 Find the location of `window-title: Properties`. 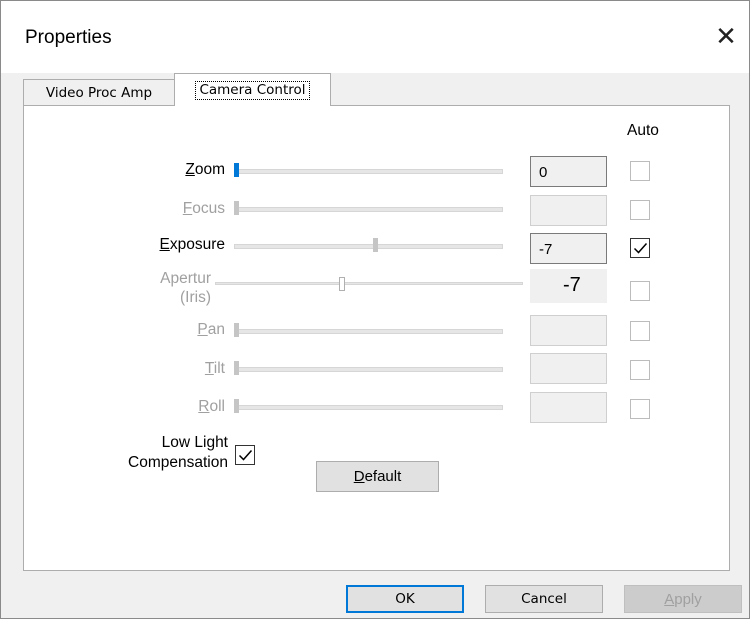

window-title: Properties is located at coordinates (68, 37).